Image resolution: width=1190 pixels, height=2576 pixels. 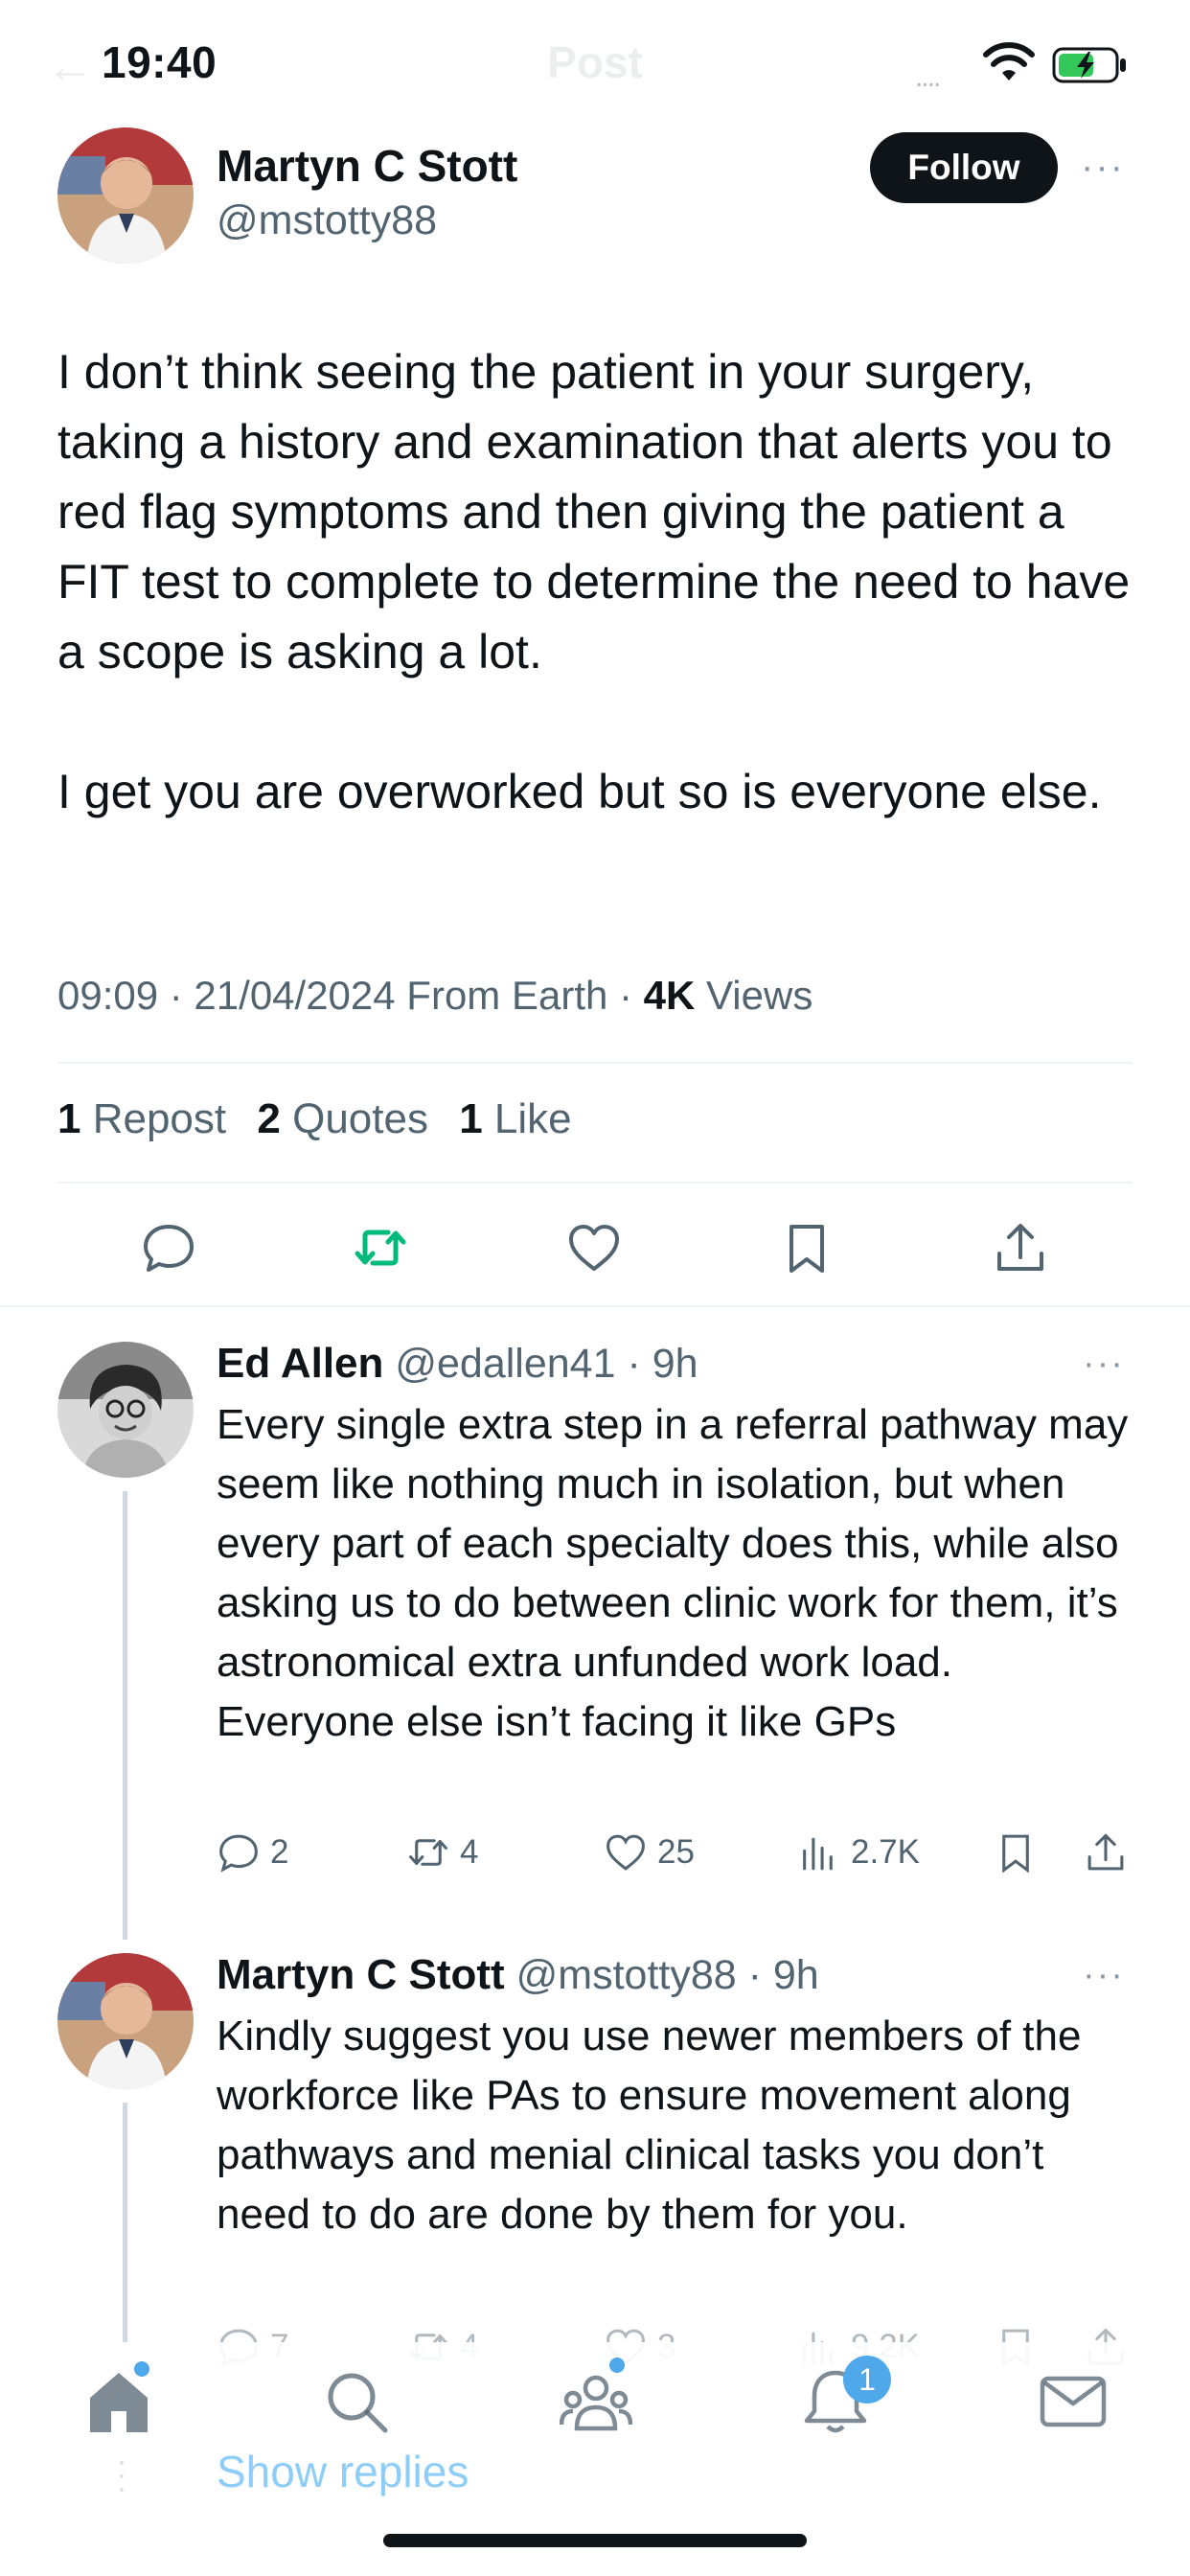 I want to click on quotes-count: 2, so click(x=269, y=1118).